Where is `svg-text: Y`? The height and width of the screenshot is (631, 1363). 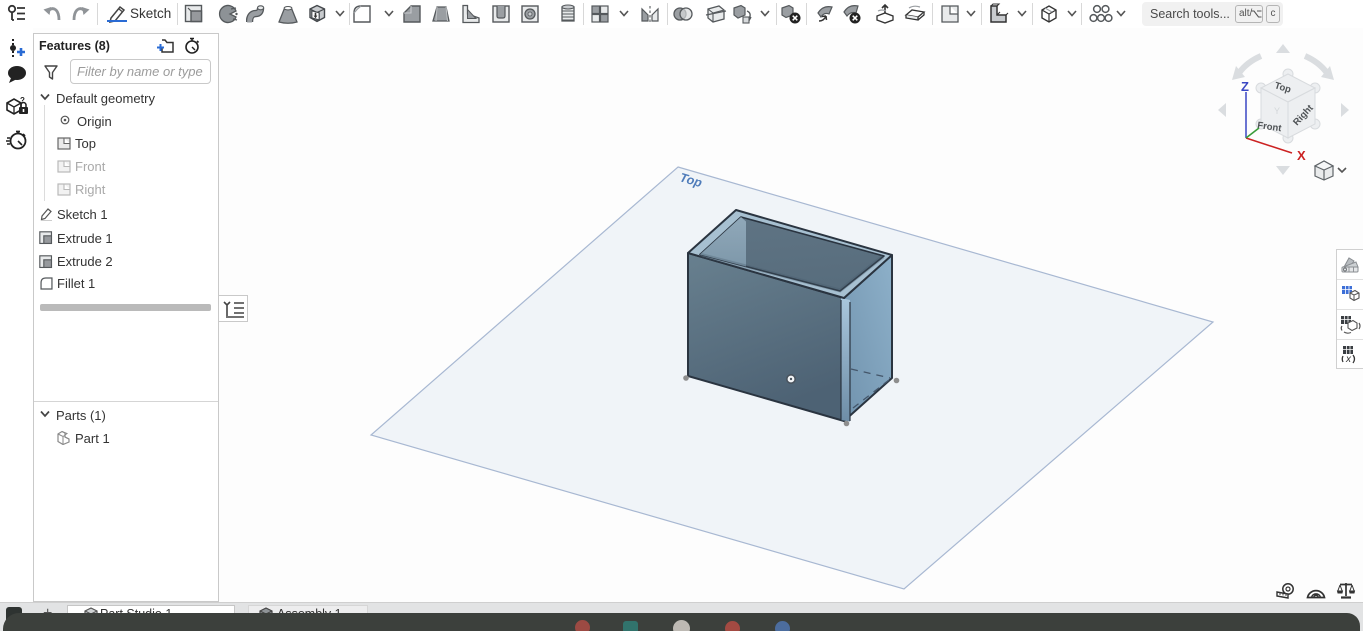
svg-text: Y is located at coordinates (1277, 111).